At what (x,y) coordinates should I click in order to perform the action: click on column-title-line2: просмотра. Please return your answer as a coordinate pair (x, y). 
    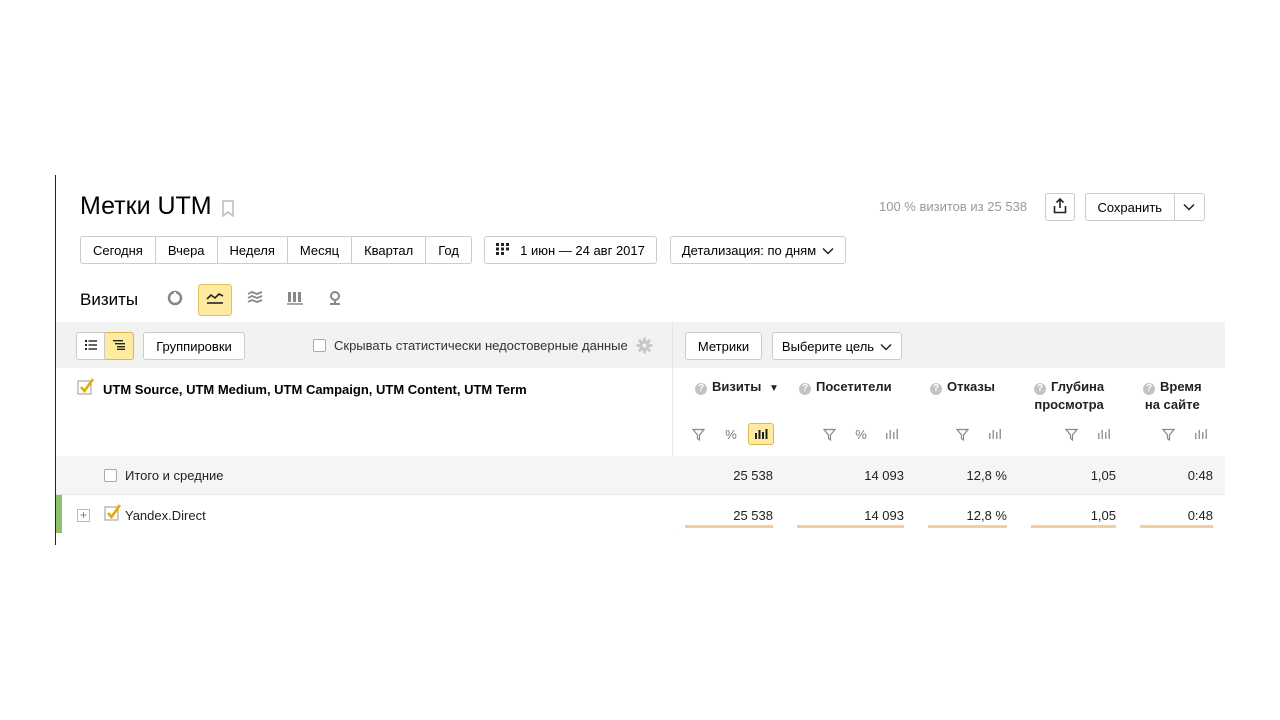
    Looking at the image, I should click on (1069, 404).